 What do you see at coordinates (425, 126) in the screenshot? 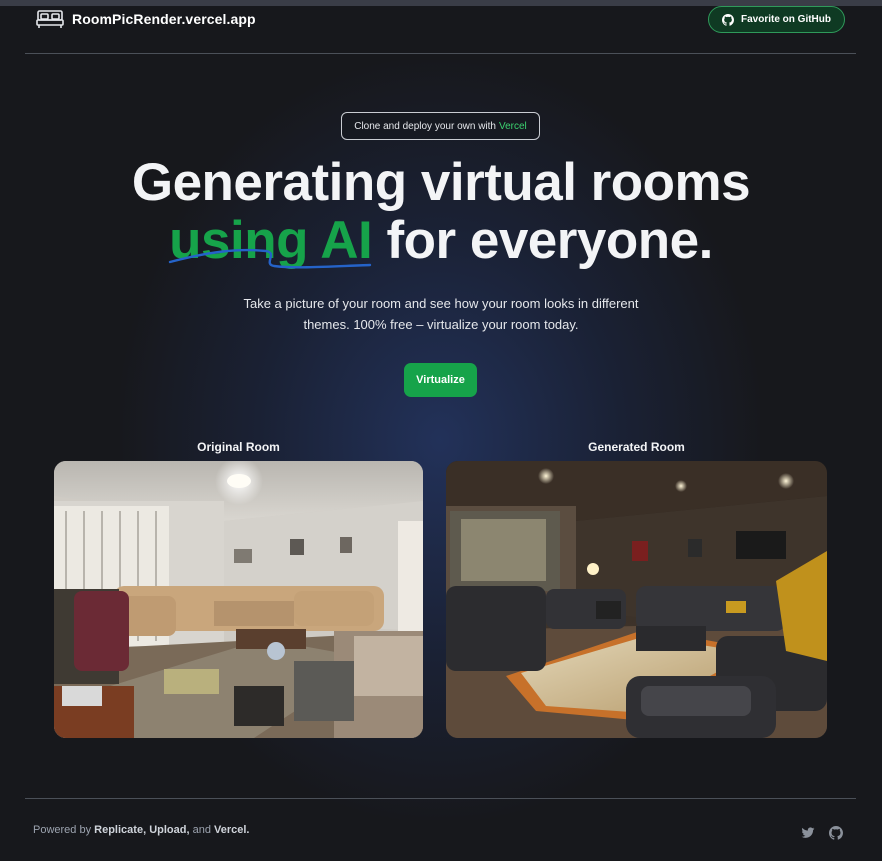
I see `clone-prefix: Clone and deploy your own with` at bounding box center [425, 126].